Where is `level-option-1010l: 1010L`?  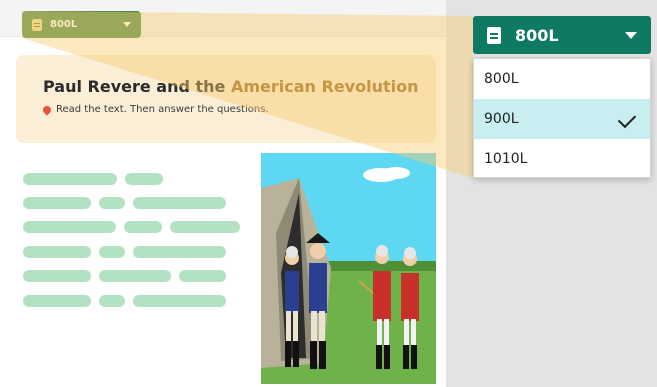 level-option-1010l: 1010L is located at coordinates (562, 159).